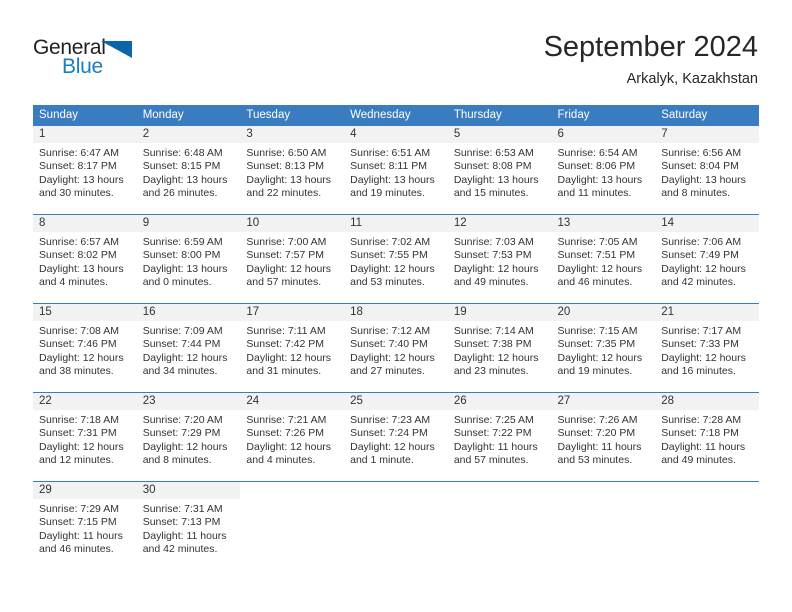  What do you see at coordinates (603, 223) in the screenshot?
I see `day-number: 13` at bounding box center [603, 223].